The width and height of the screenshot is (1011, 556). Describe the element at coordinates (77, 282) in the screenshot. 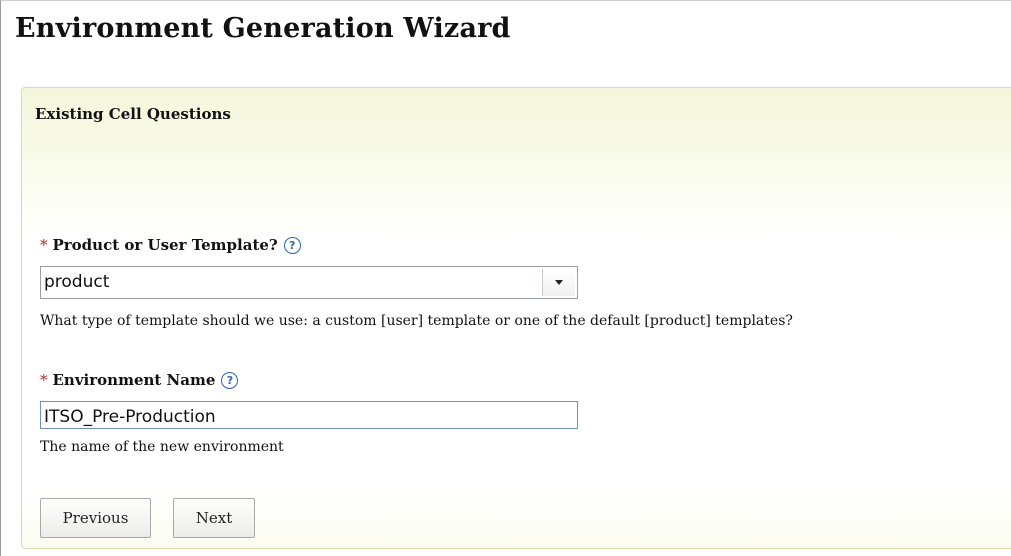

I see `template-select-value: product` at that location.